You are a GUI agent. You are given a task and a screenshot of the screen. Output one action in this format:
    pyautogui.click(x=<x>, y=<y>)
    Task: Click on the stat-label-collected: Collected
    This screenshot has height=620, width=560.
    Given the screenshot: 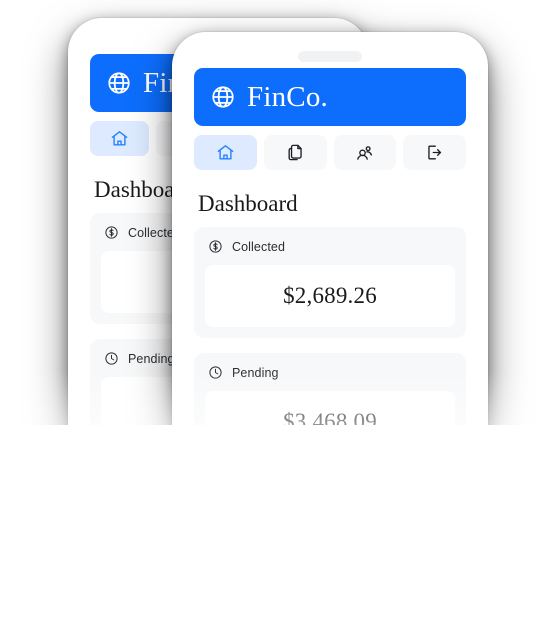 What is the action you would take?
    pyautogui.click(x=259, y=246)
    